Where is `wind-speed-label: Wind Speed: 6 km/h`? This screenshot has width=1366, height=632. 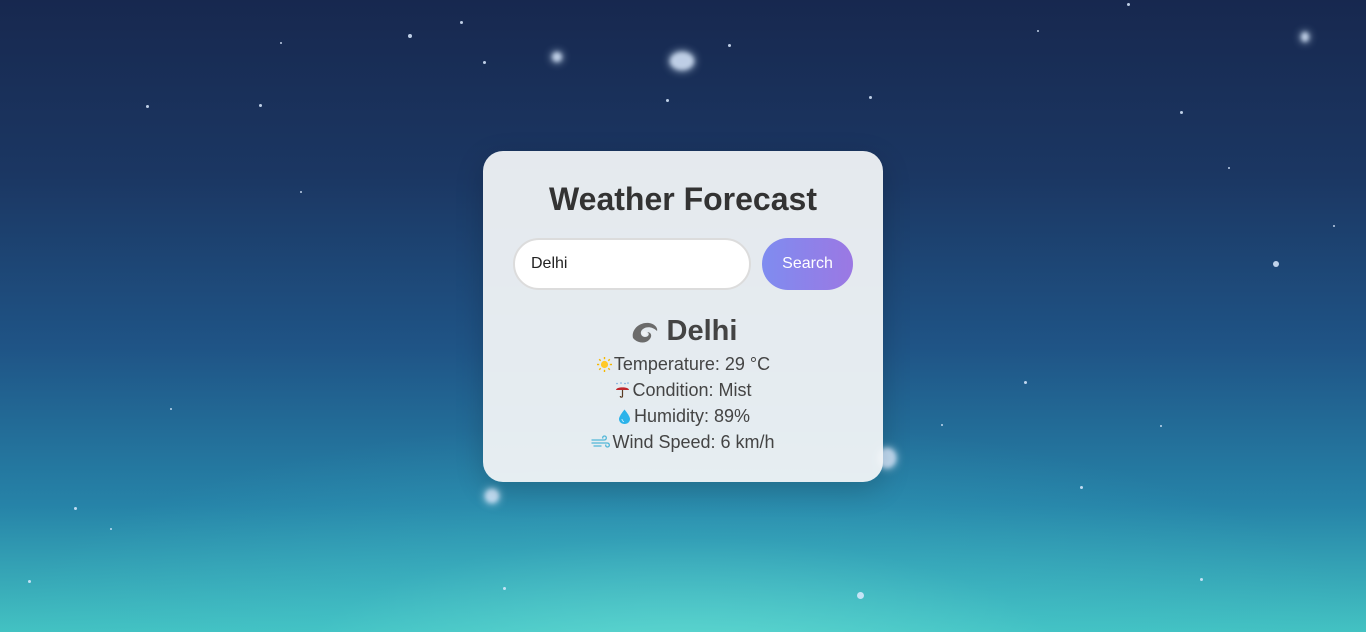 wind-speed-label: Wind Speed: 6 km/h is located at coordinates (693, 442).